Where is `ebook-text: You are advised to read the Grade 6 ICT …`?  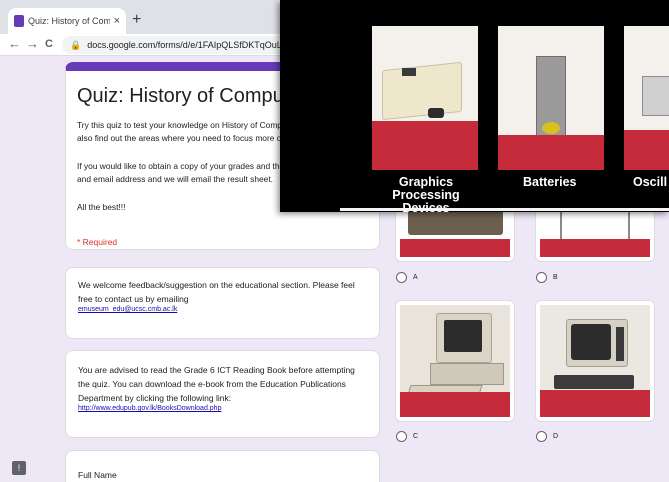
ebook-text: You are advised to read the Grade 6 ICT … is located at coordinates (216, 384).